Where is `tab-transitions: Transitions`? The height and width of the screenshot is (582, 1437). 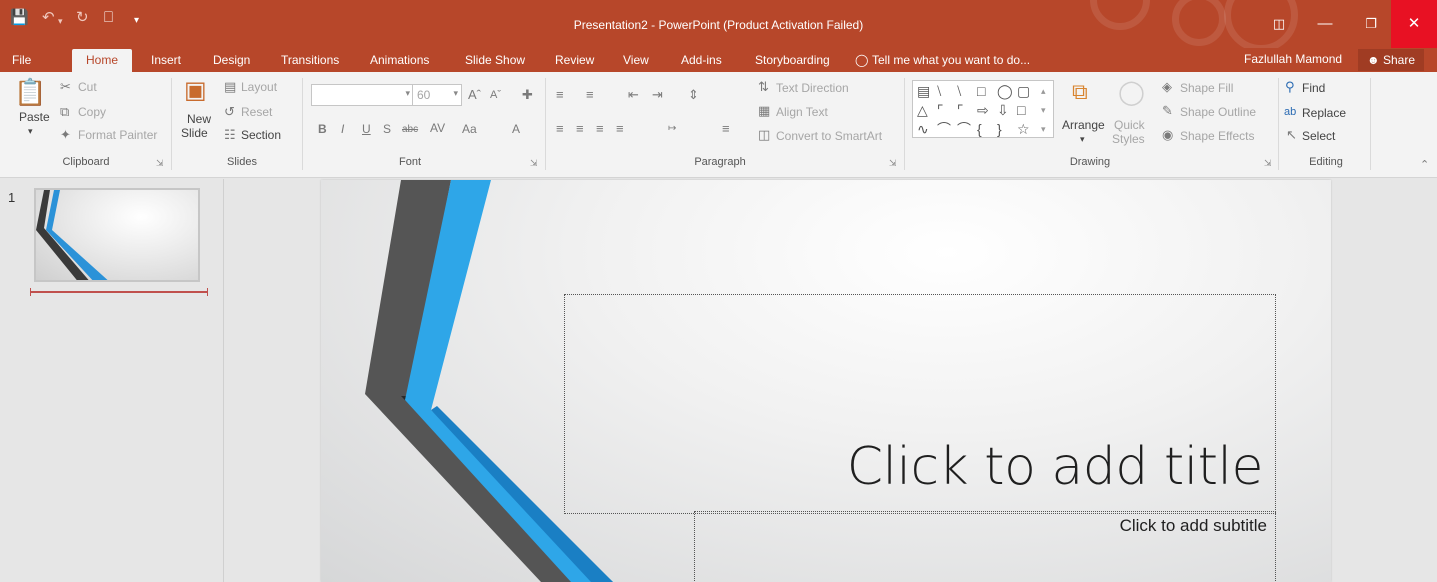
tab-transitions: Transitions is located at coordinates (310, 60).